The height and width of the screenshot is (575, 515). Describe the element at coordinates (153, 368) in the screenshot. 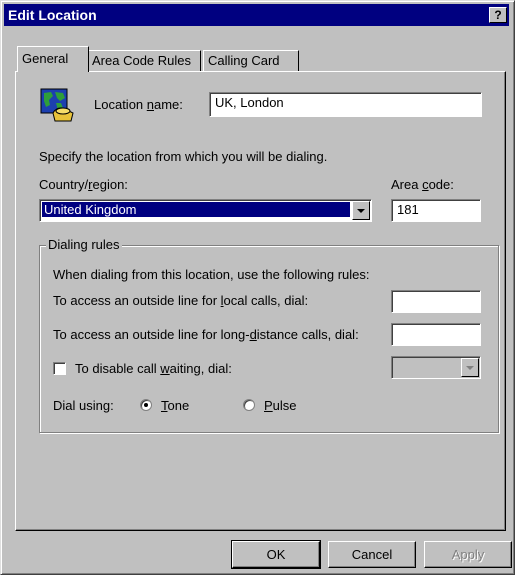

I see `disable-call-waiting-label: To disable call waiting, dial:` at that location.